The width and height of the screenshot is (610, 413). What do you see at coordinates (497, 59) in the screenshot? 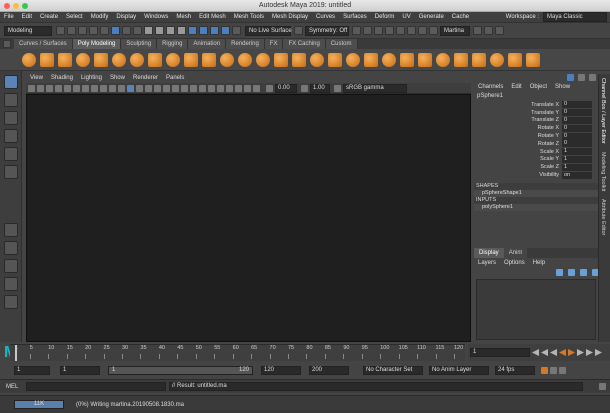
I see `soften-edge-icon` at bounding box center [497, 59].